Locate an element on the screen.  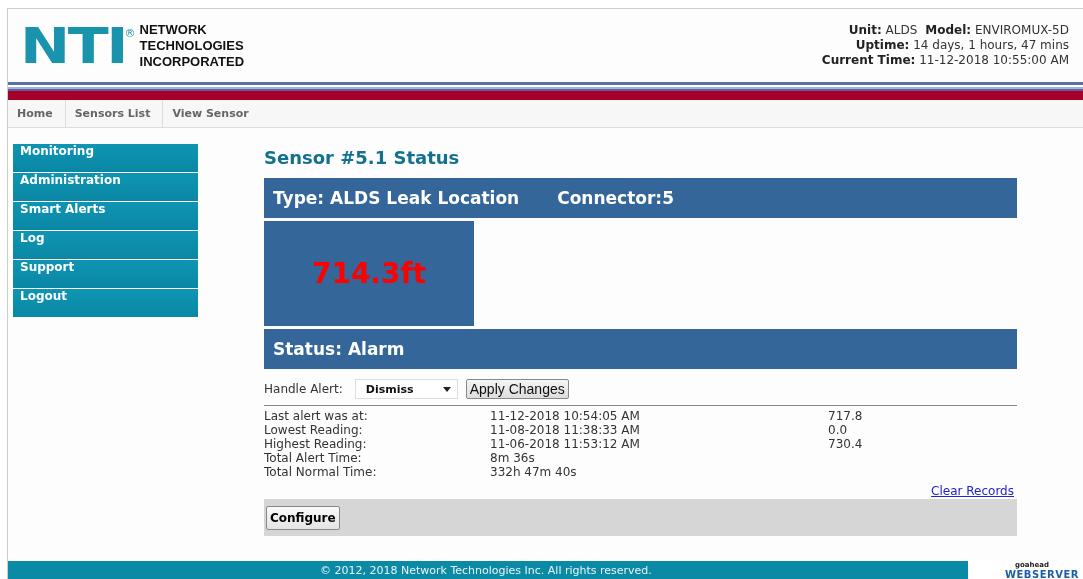
record-label: Highest Reading: is located at coordinates (316, 444).